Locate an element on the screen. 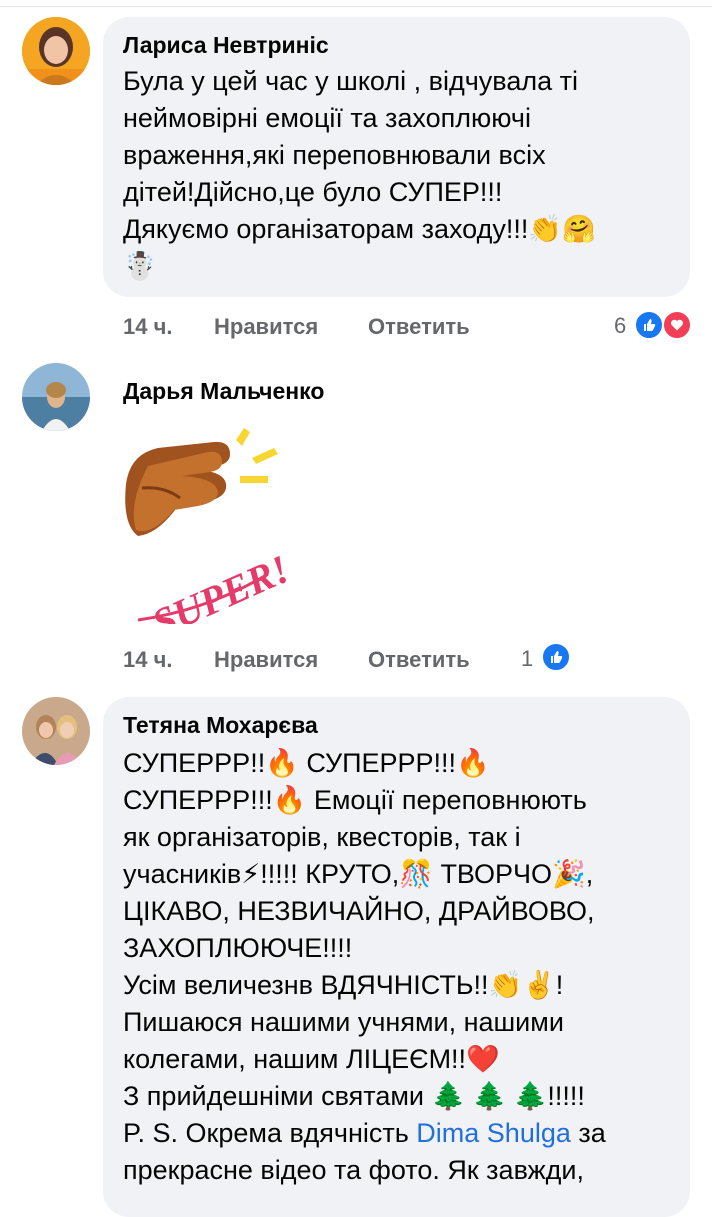 The height and width of the screenshot is (1217, 712). comment-text-line: дітей!Дійсно,це було СУПЕР!!! is located at coordinates (313, 192).